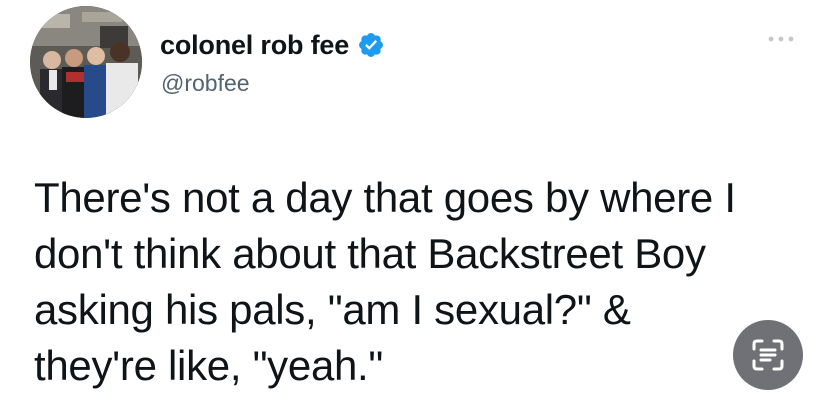  Describe the element at coordinates (209, 365) in the screenshot. I see `tweet-text-line: they're like, "yeah."` at that location.